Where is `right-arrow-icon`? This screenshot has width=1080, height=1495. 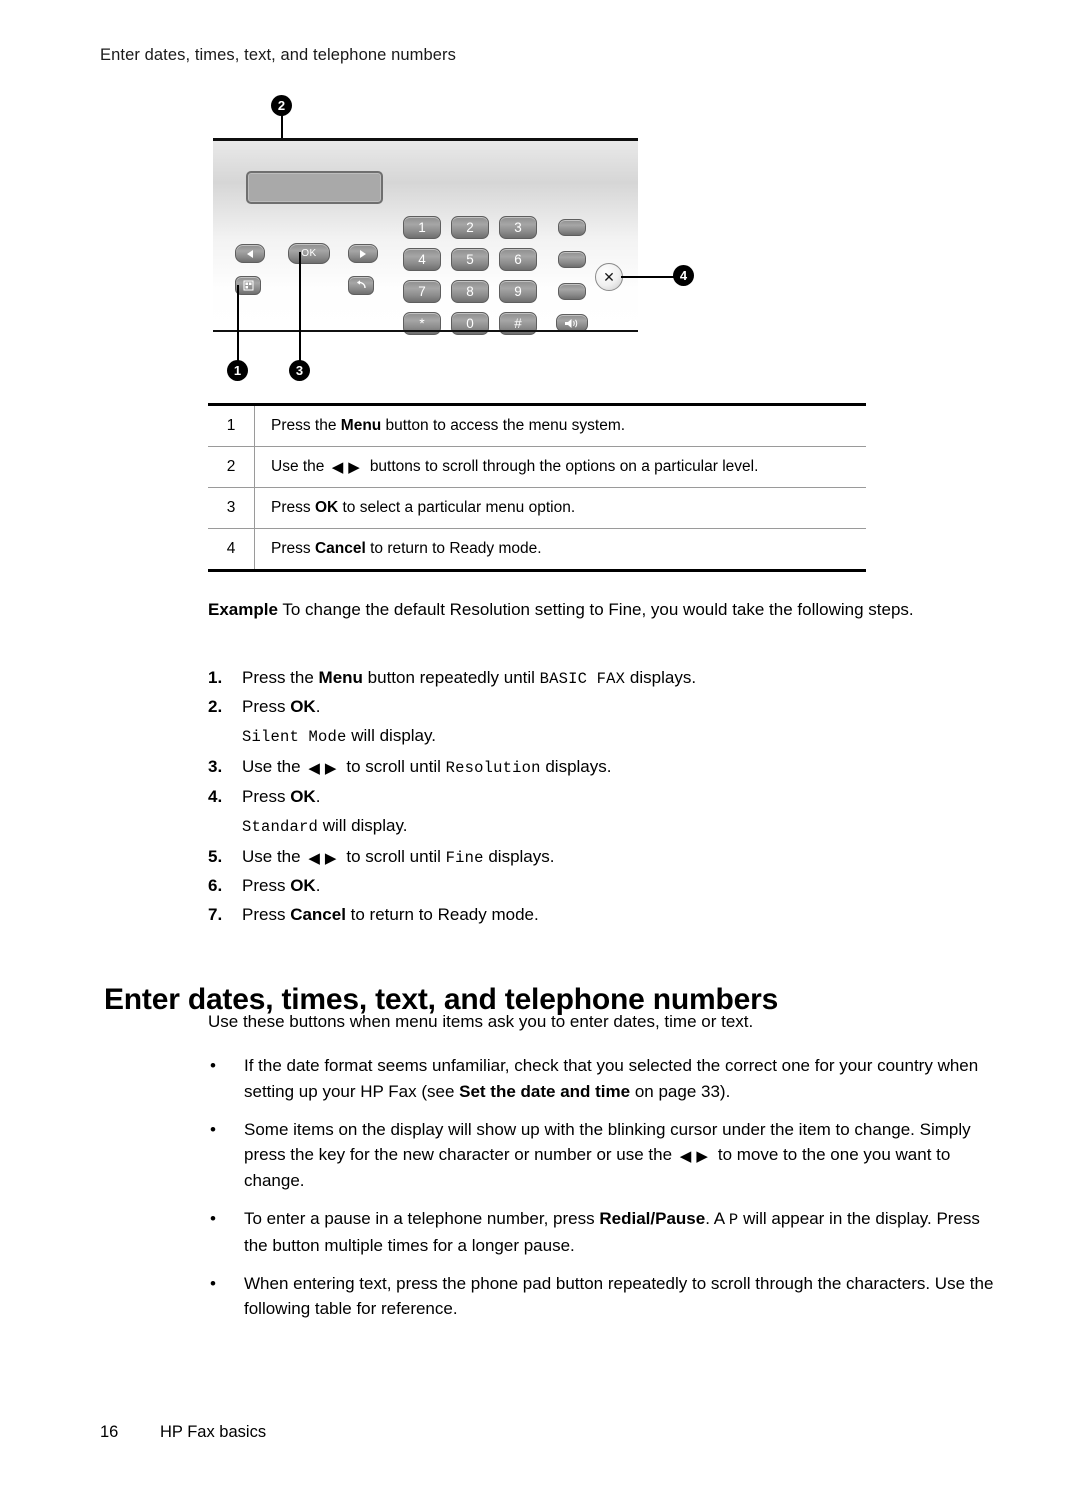
right-arrow-icon is located at coordinates (363, 253).